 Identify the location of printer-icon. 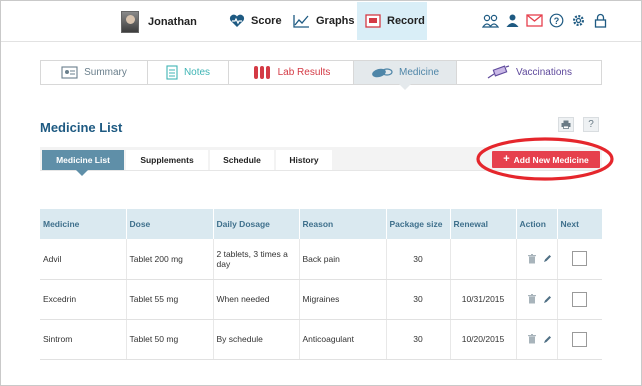
(566, 124).